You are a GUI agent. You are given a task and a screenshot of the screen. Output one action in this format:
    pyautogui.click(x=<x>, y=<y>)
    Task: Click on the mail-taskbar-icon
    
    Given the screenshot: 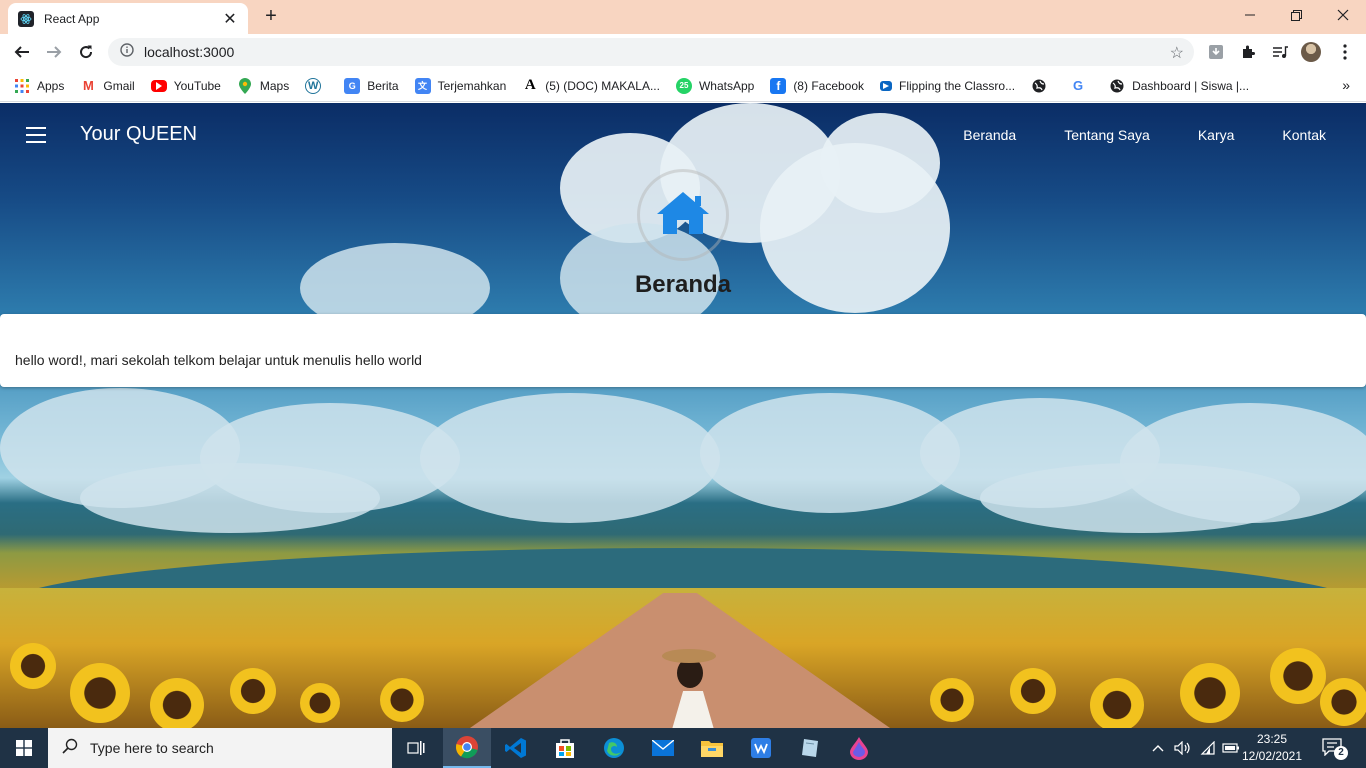 What is the action you would take?
    pyautogui.click(x=663, y=748)
    